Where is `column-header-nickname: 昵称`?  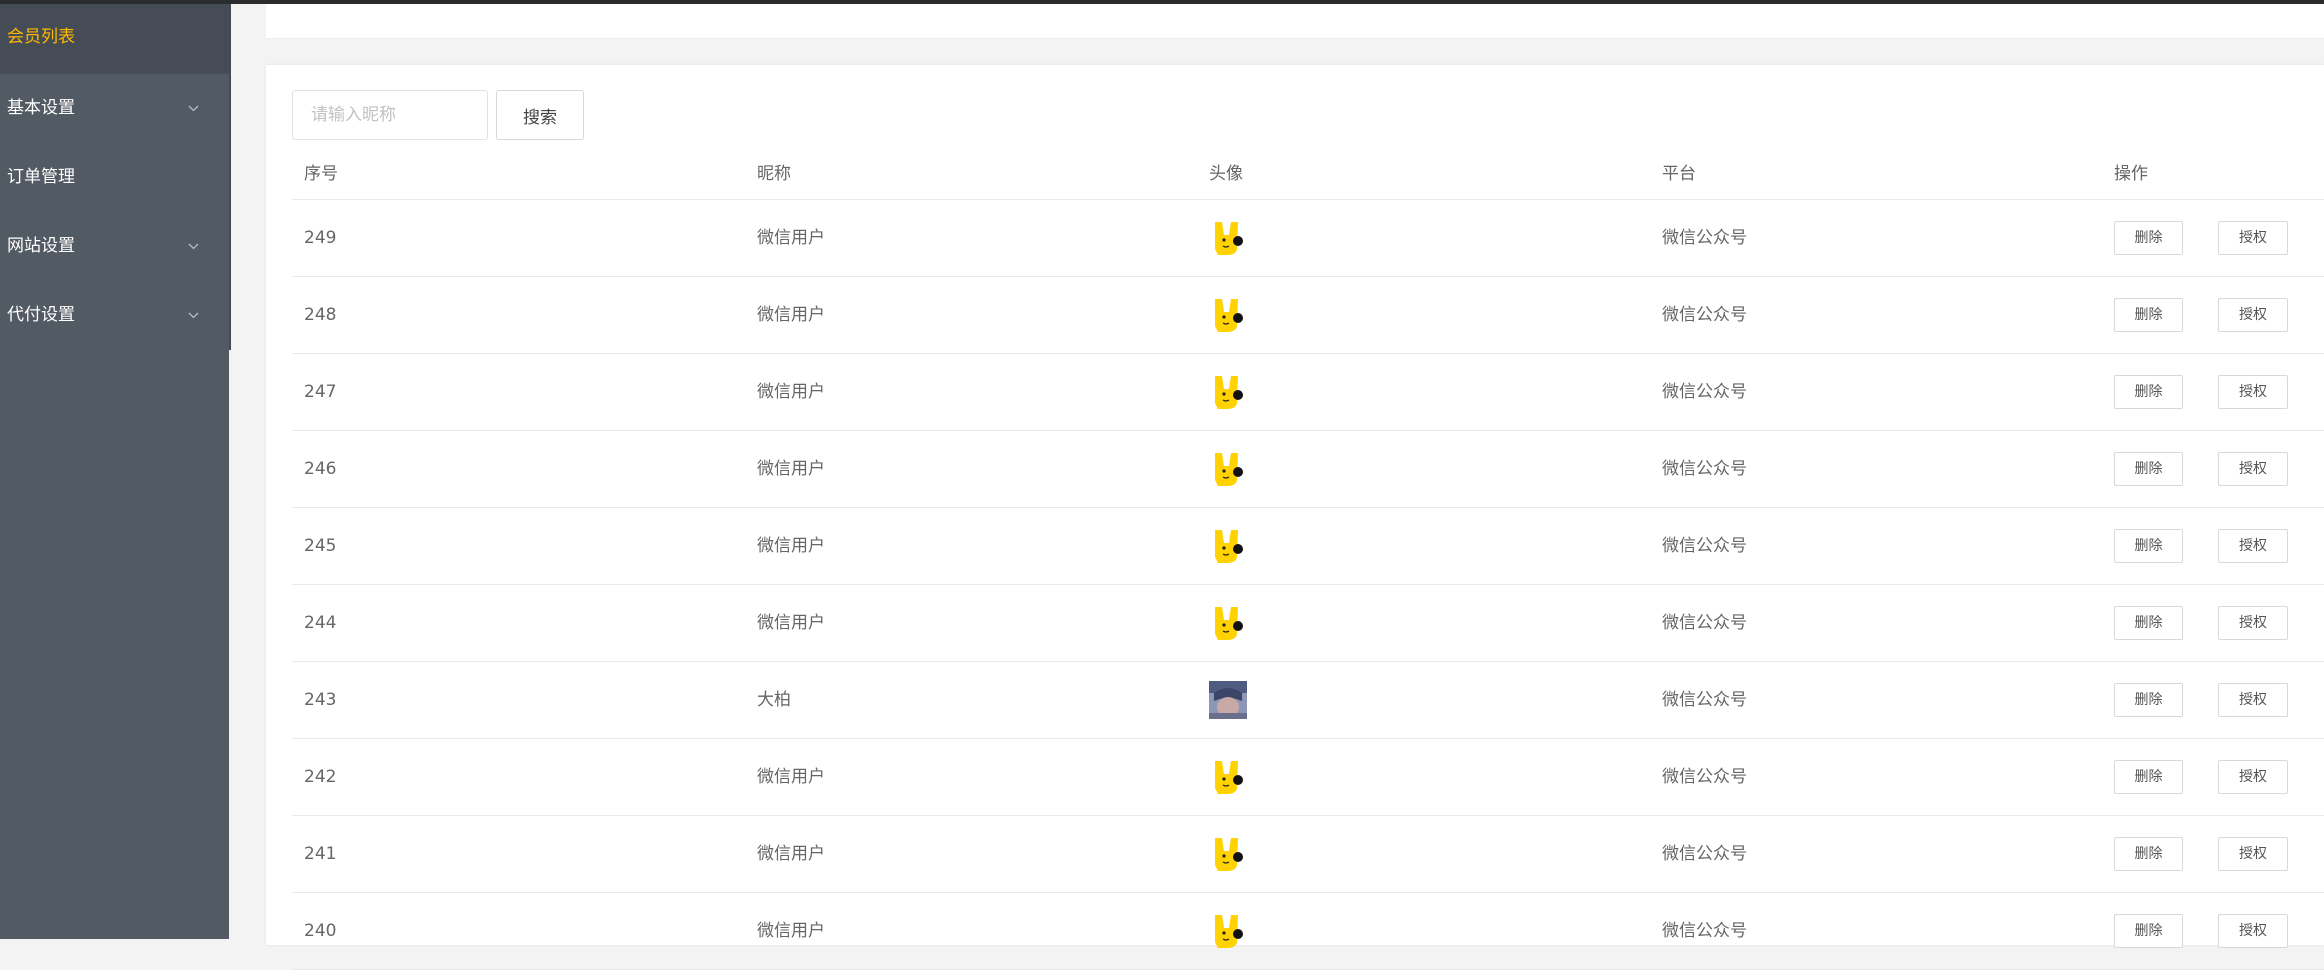
column-header-nickname: 昵称 is located at coordinates (774, 174).